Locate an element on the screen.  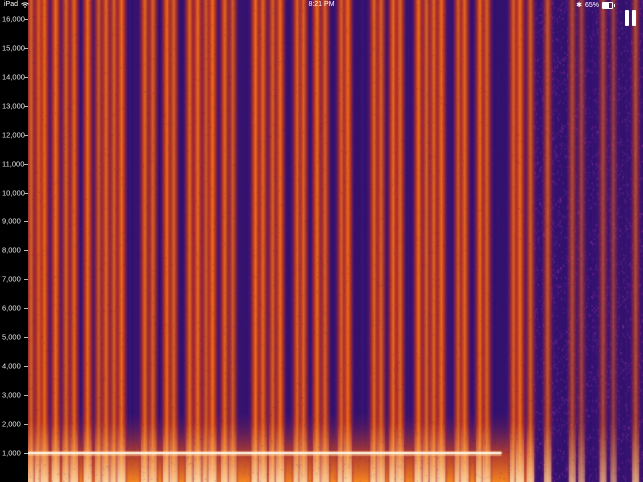
frequency-tick-label: 5,000 is located at coordinates (11, 337).